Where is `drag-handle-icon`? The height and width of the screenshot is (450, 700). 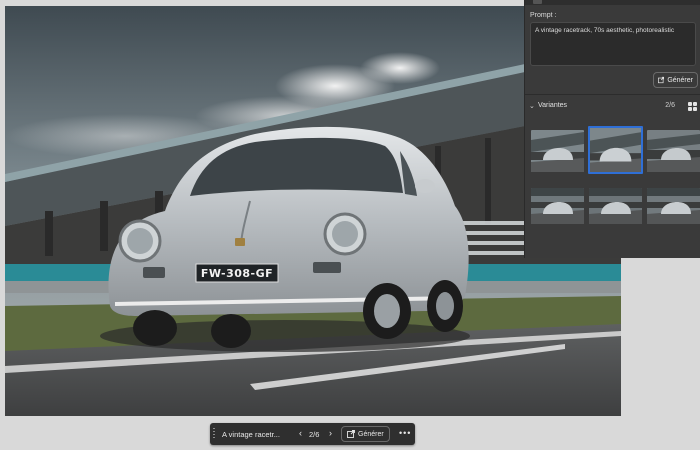
drag-handle-icon is located at coordinates (214, 434).